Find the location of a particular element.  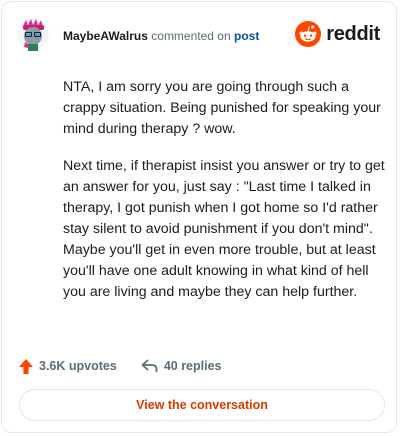

avatar is located at coordinates (33, 34).